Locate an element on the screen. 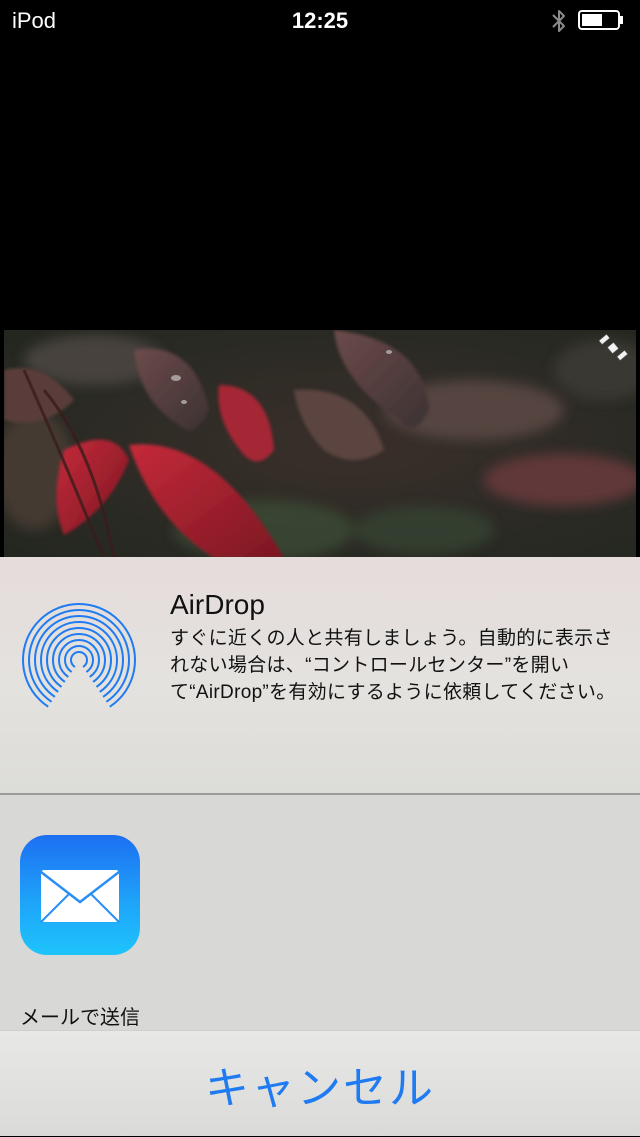  cancel-button: キャンセル is located at coordinates (320, 1084).